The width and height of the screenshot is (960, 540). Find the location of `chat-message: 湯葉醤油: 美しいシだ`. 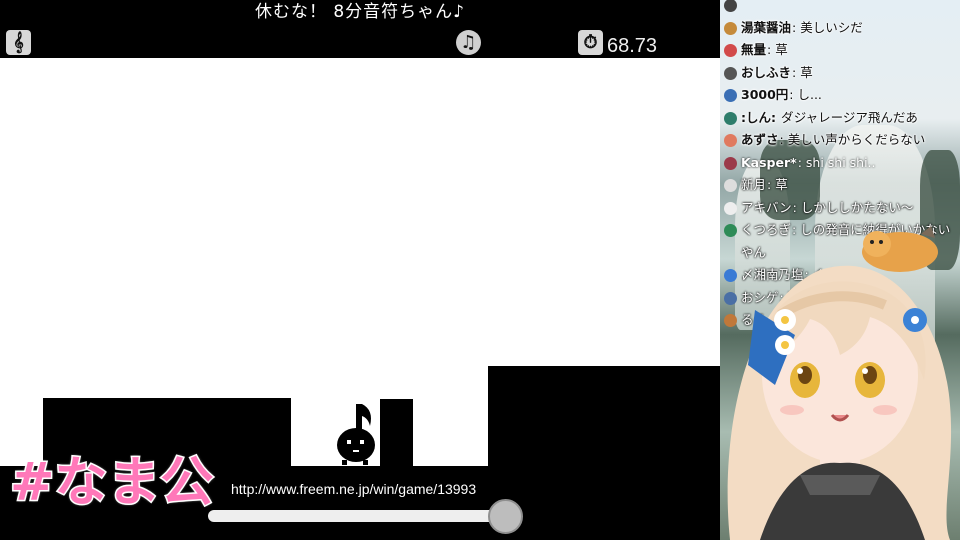

chat-message: 湯葉醤油: 美しいシだ is located at coordinates (840, 28).